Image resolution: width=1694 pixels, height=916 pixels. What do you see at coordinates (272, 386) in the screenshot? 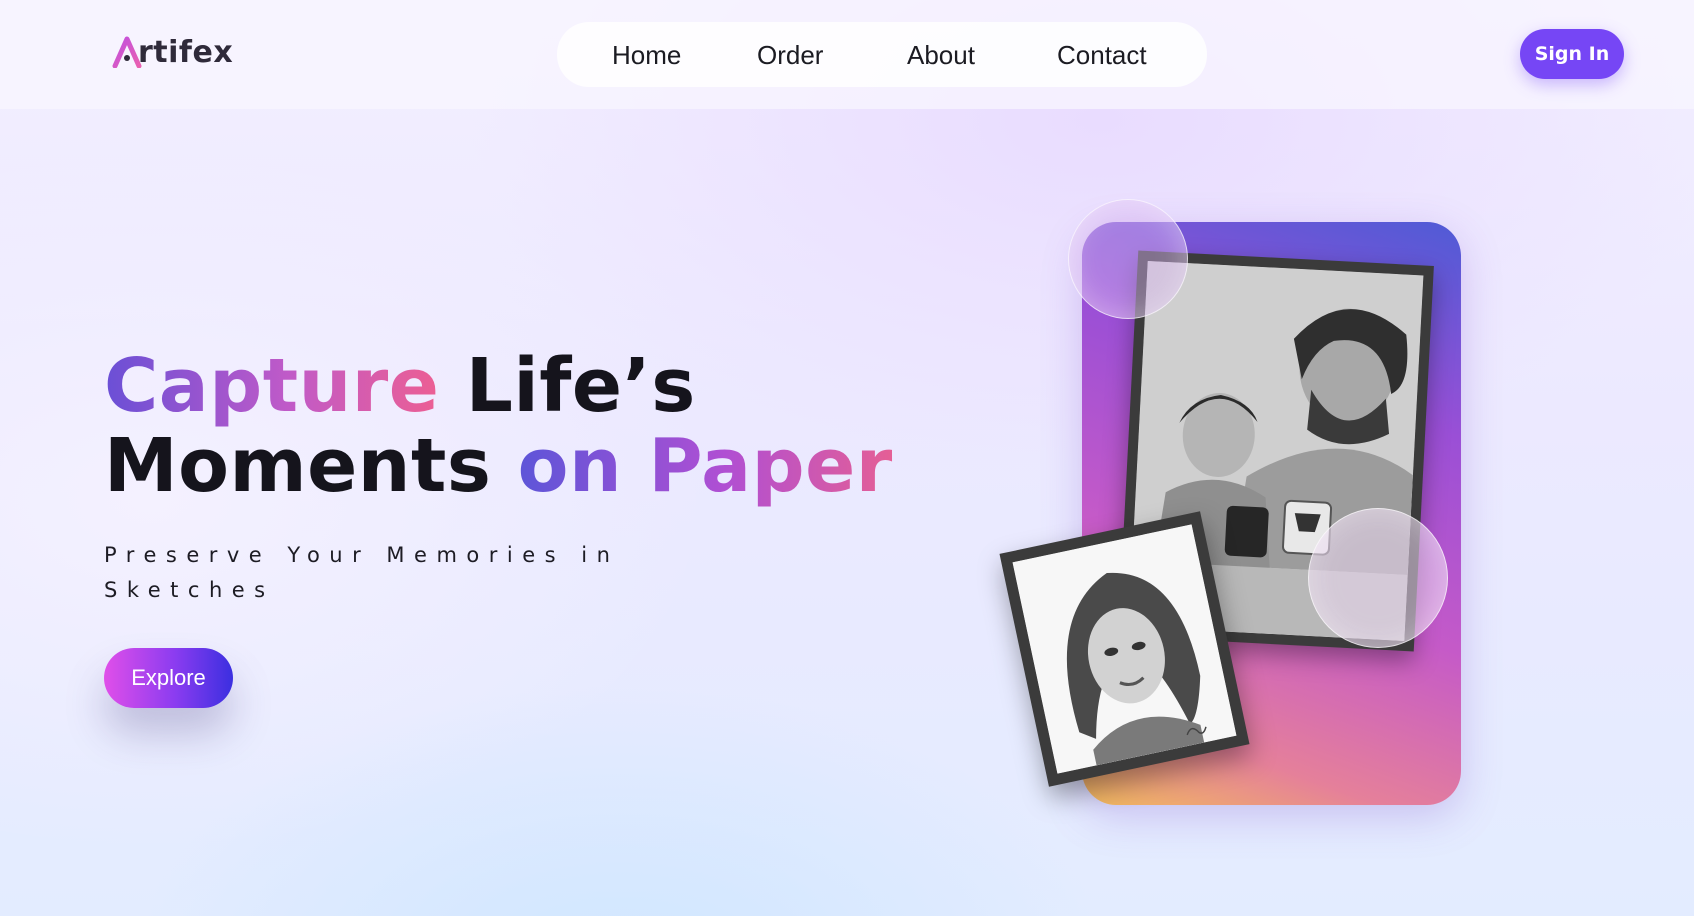
I see `headline-capture: Capture` at bounding box center [272, 386].